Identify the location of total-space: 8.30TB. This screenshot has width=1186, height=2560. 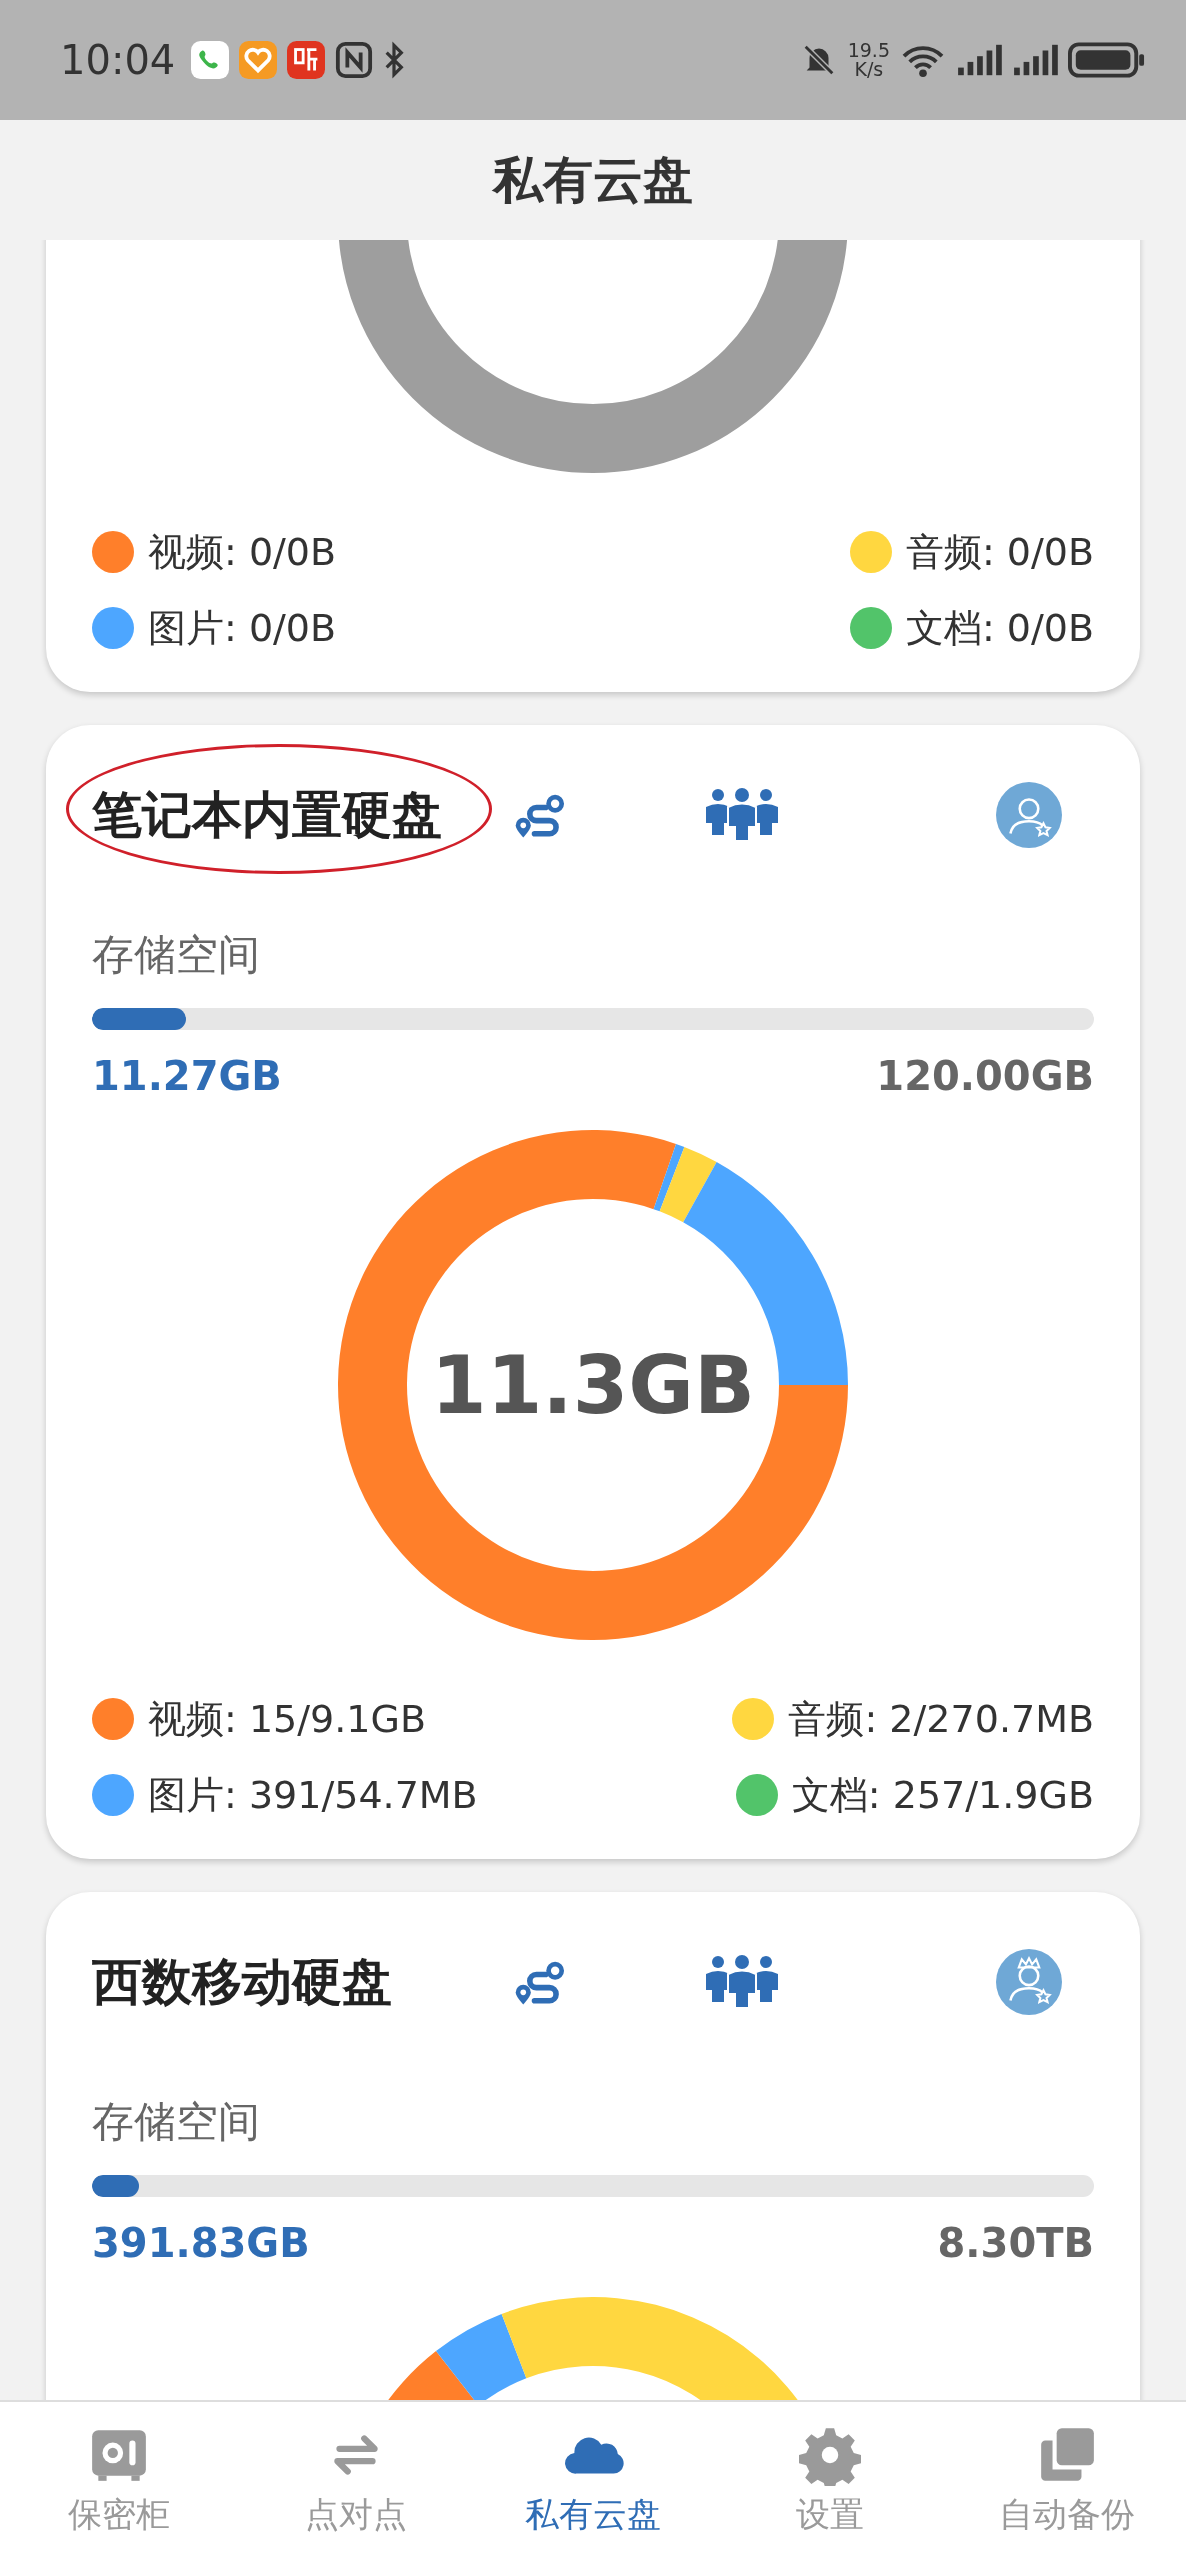
(1015, 2243).